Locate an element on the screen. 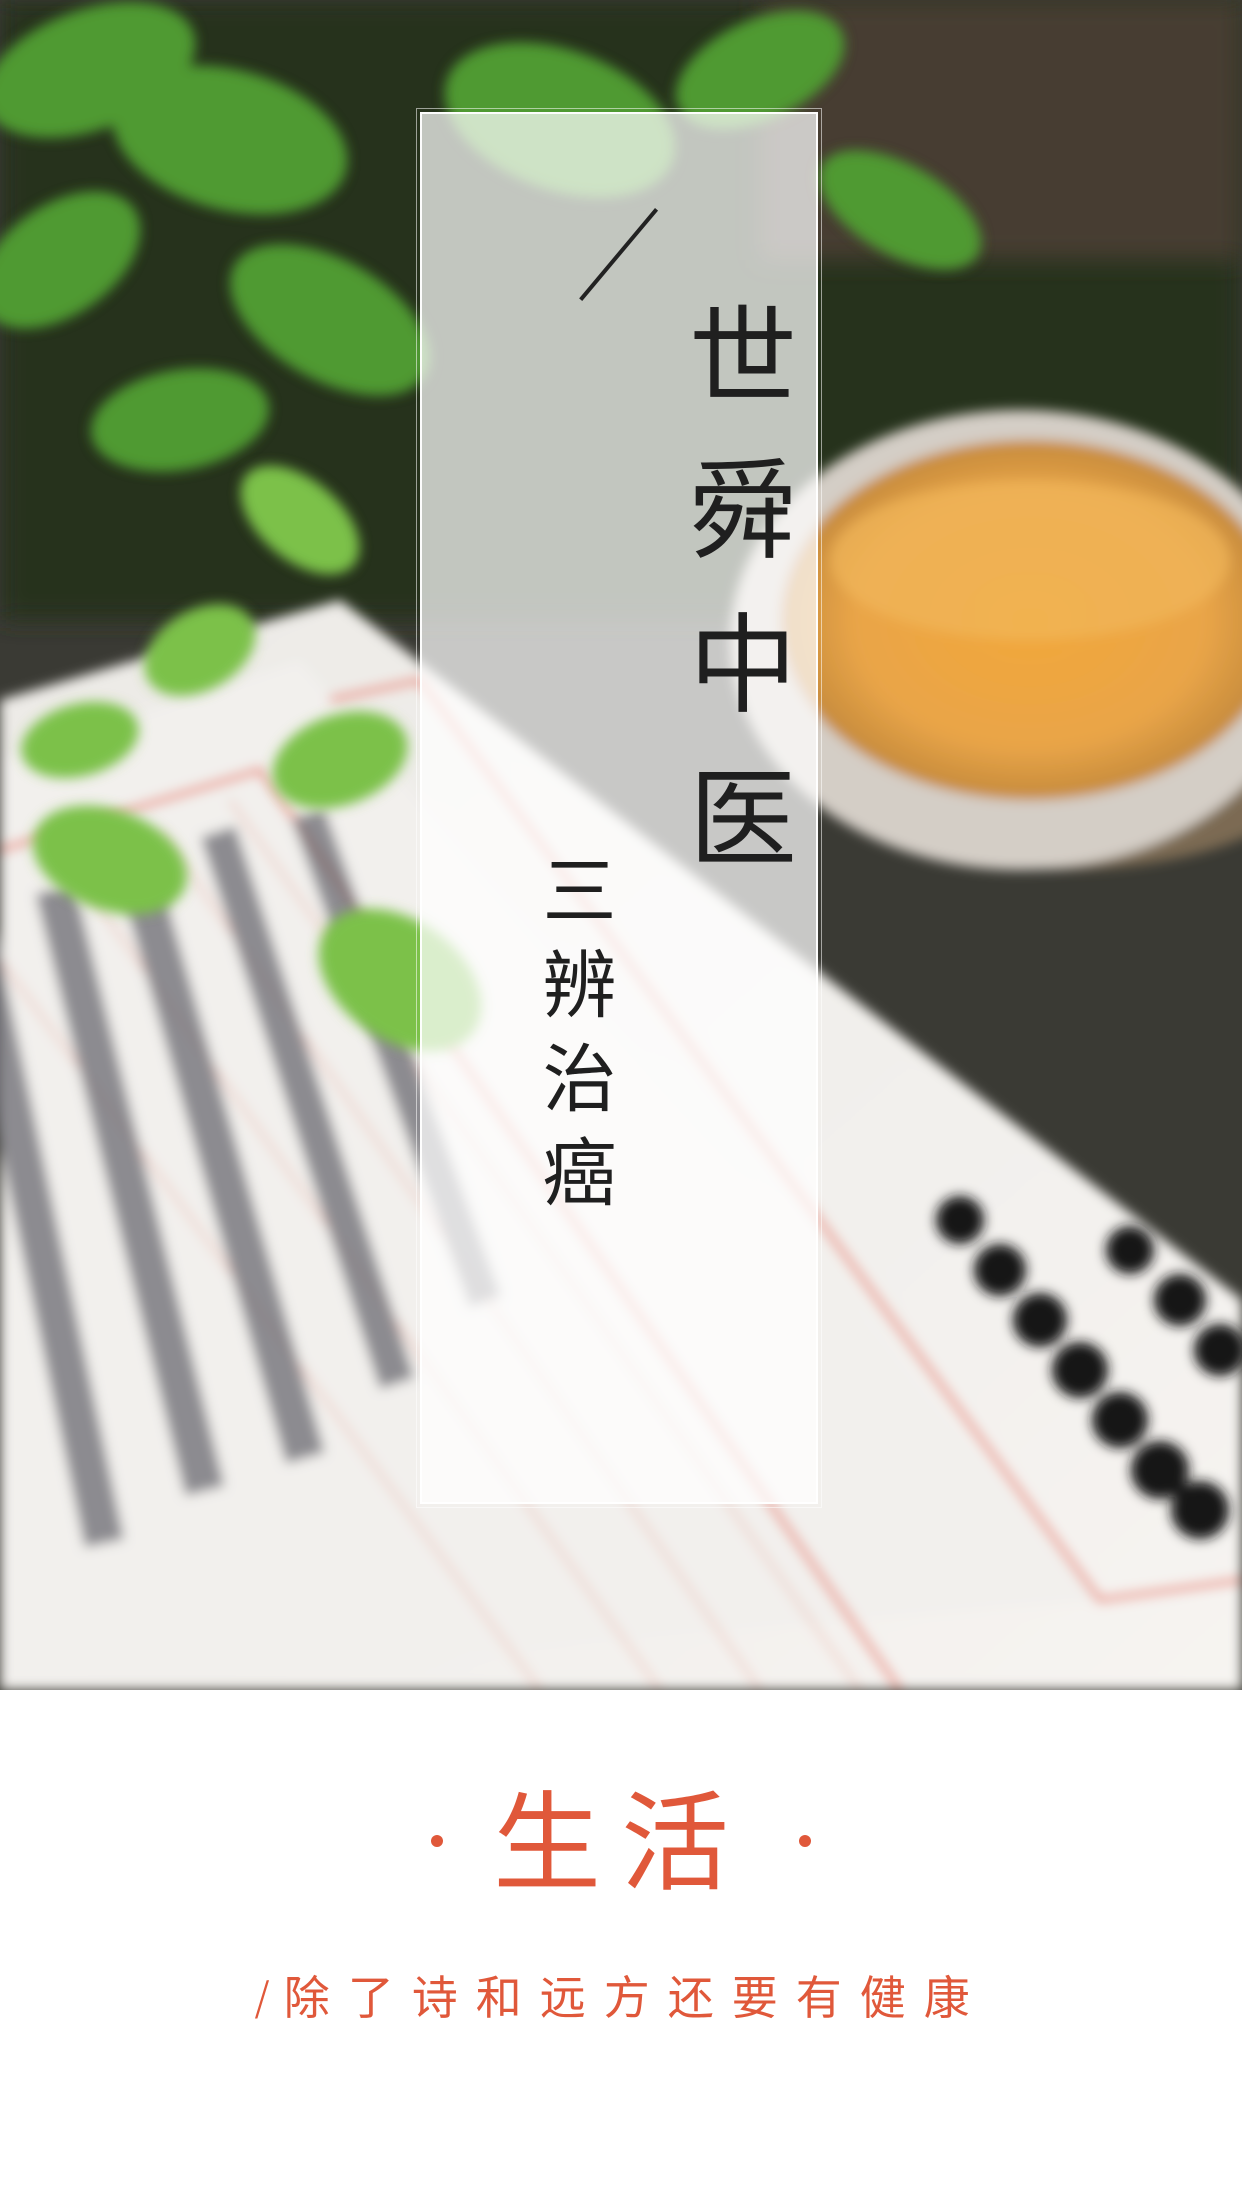  life-heading: 生活 is located at coordinates (620, 1844).